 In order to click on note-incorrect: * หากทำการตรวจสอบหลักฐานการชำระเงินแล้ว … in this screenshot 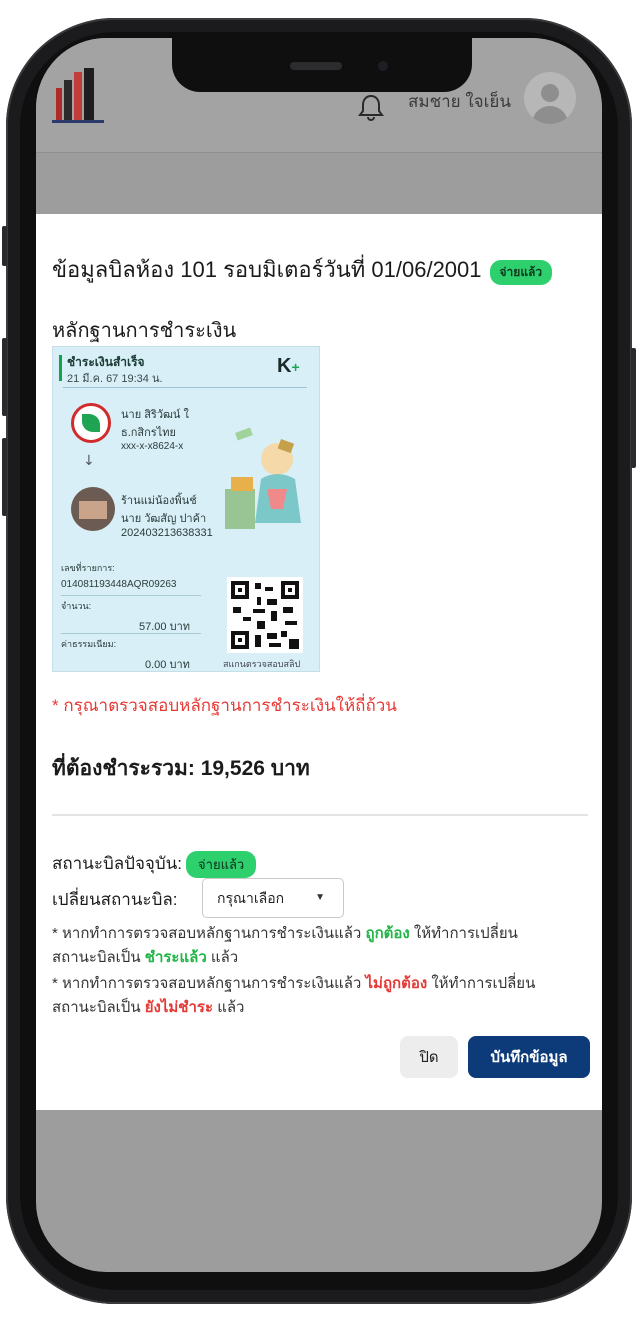, I will do `click(322, 996)`.